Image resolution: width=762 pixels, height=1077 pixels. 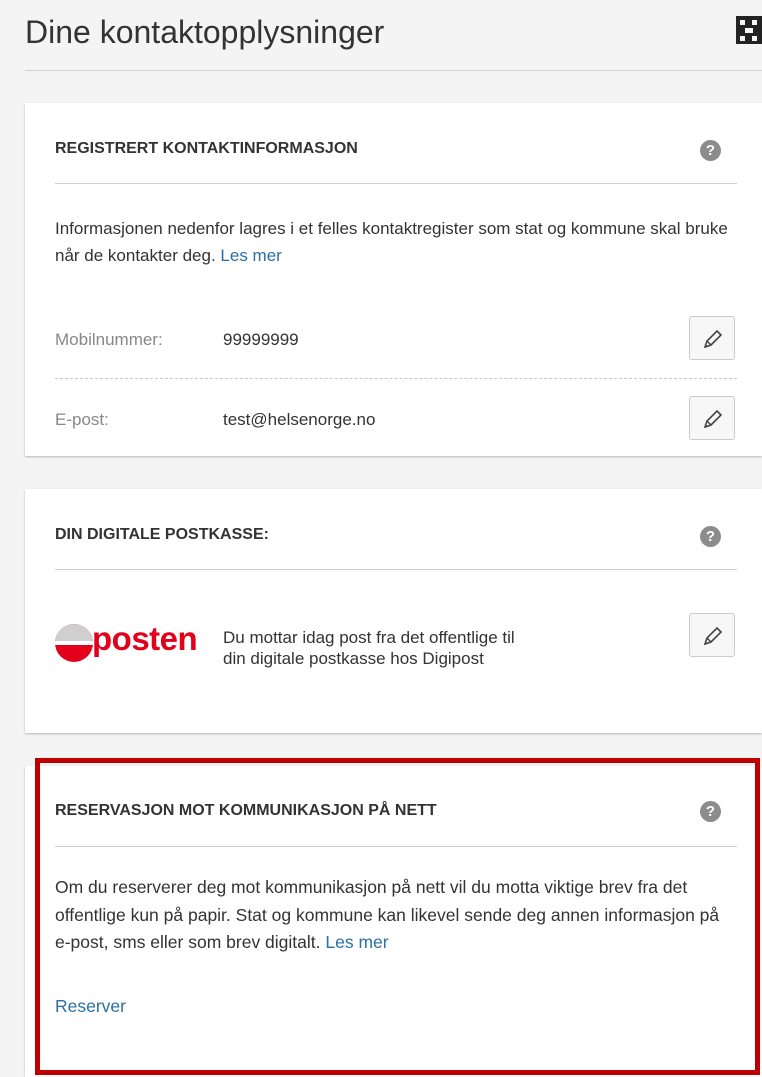 I want to click on edit-email-button, so click(x=712, y=418).